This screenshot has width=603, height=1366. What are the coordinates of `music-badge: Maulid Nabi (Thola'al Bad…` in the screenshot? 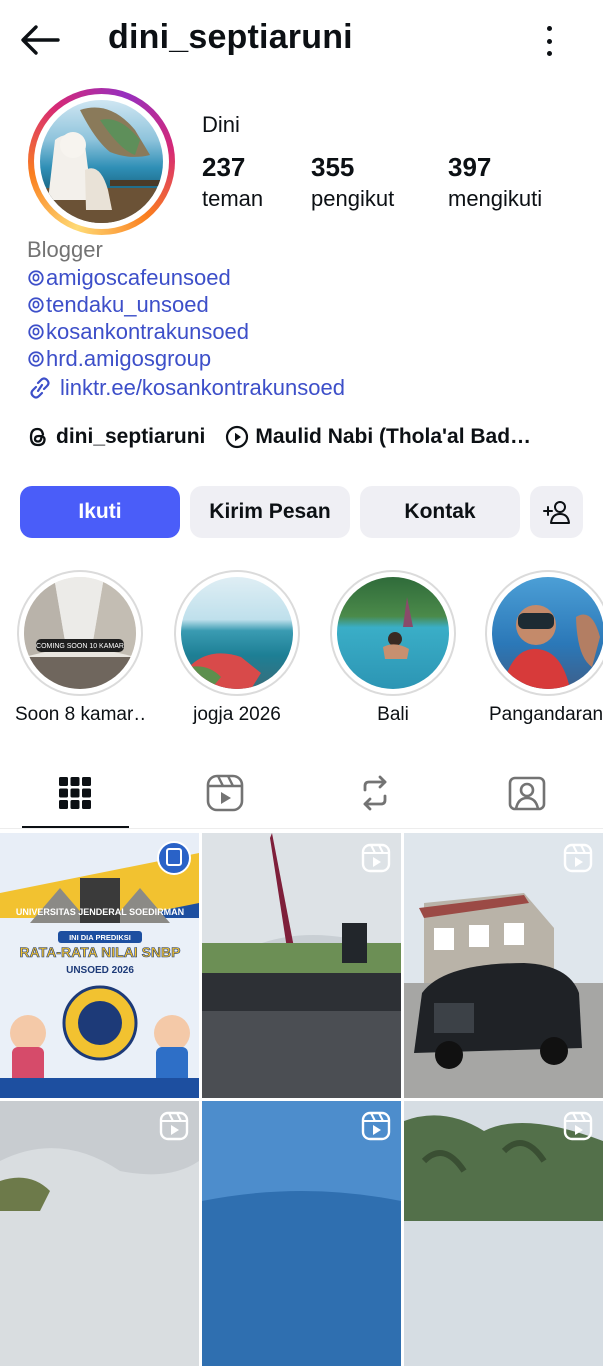 It's located at (378, 437).